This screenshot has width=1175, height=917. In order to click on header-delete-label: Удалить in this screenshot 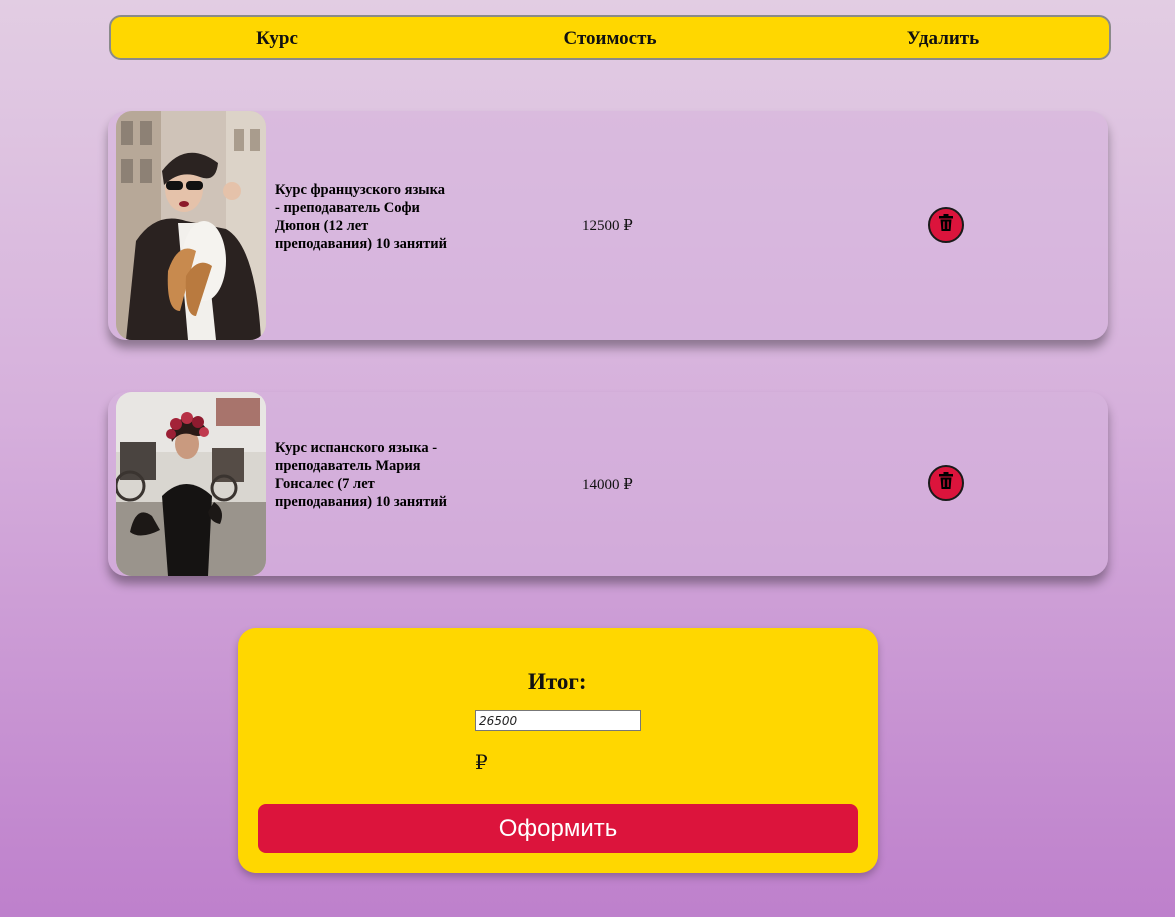, I will do `click(943, 38)`.